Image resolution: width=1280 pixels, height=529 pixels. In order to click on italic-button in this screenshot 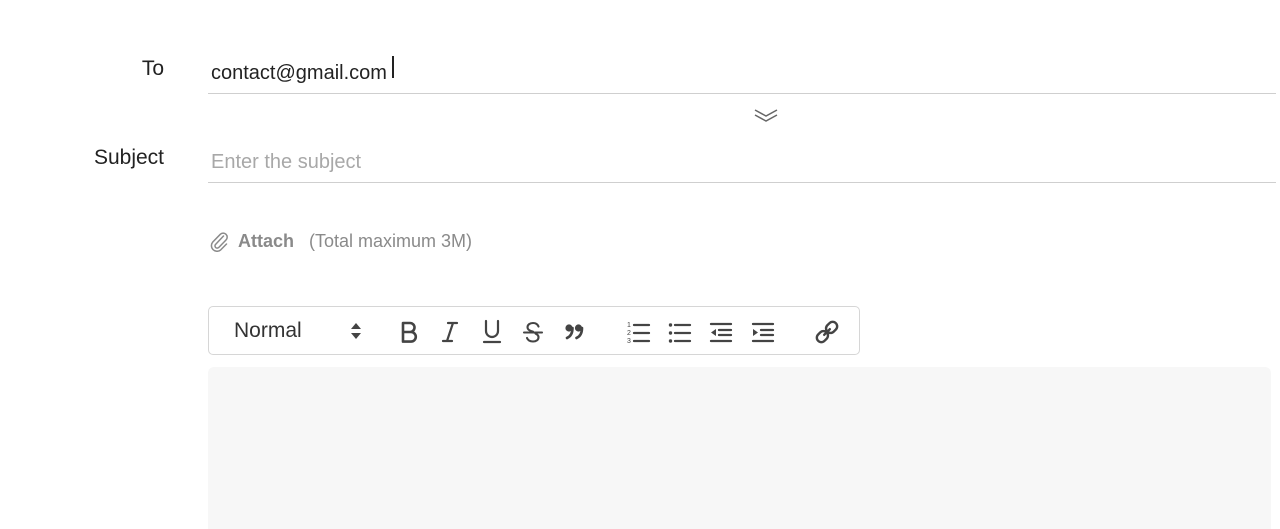, I will do `click(450, 332)`.